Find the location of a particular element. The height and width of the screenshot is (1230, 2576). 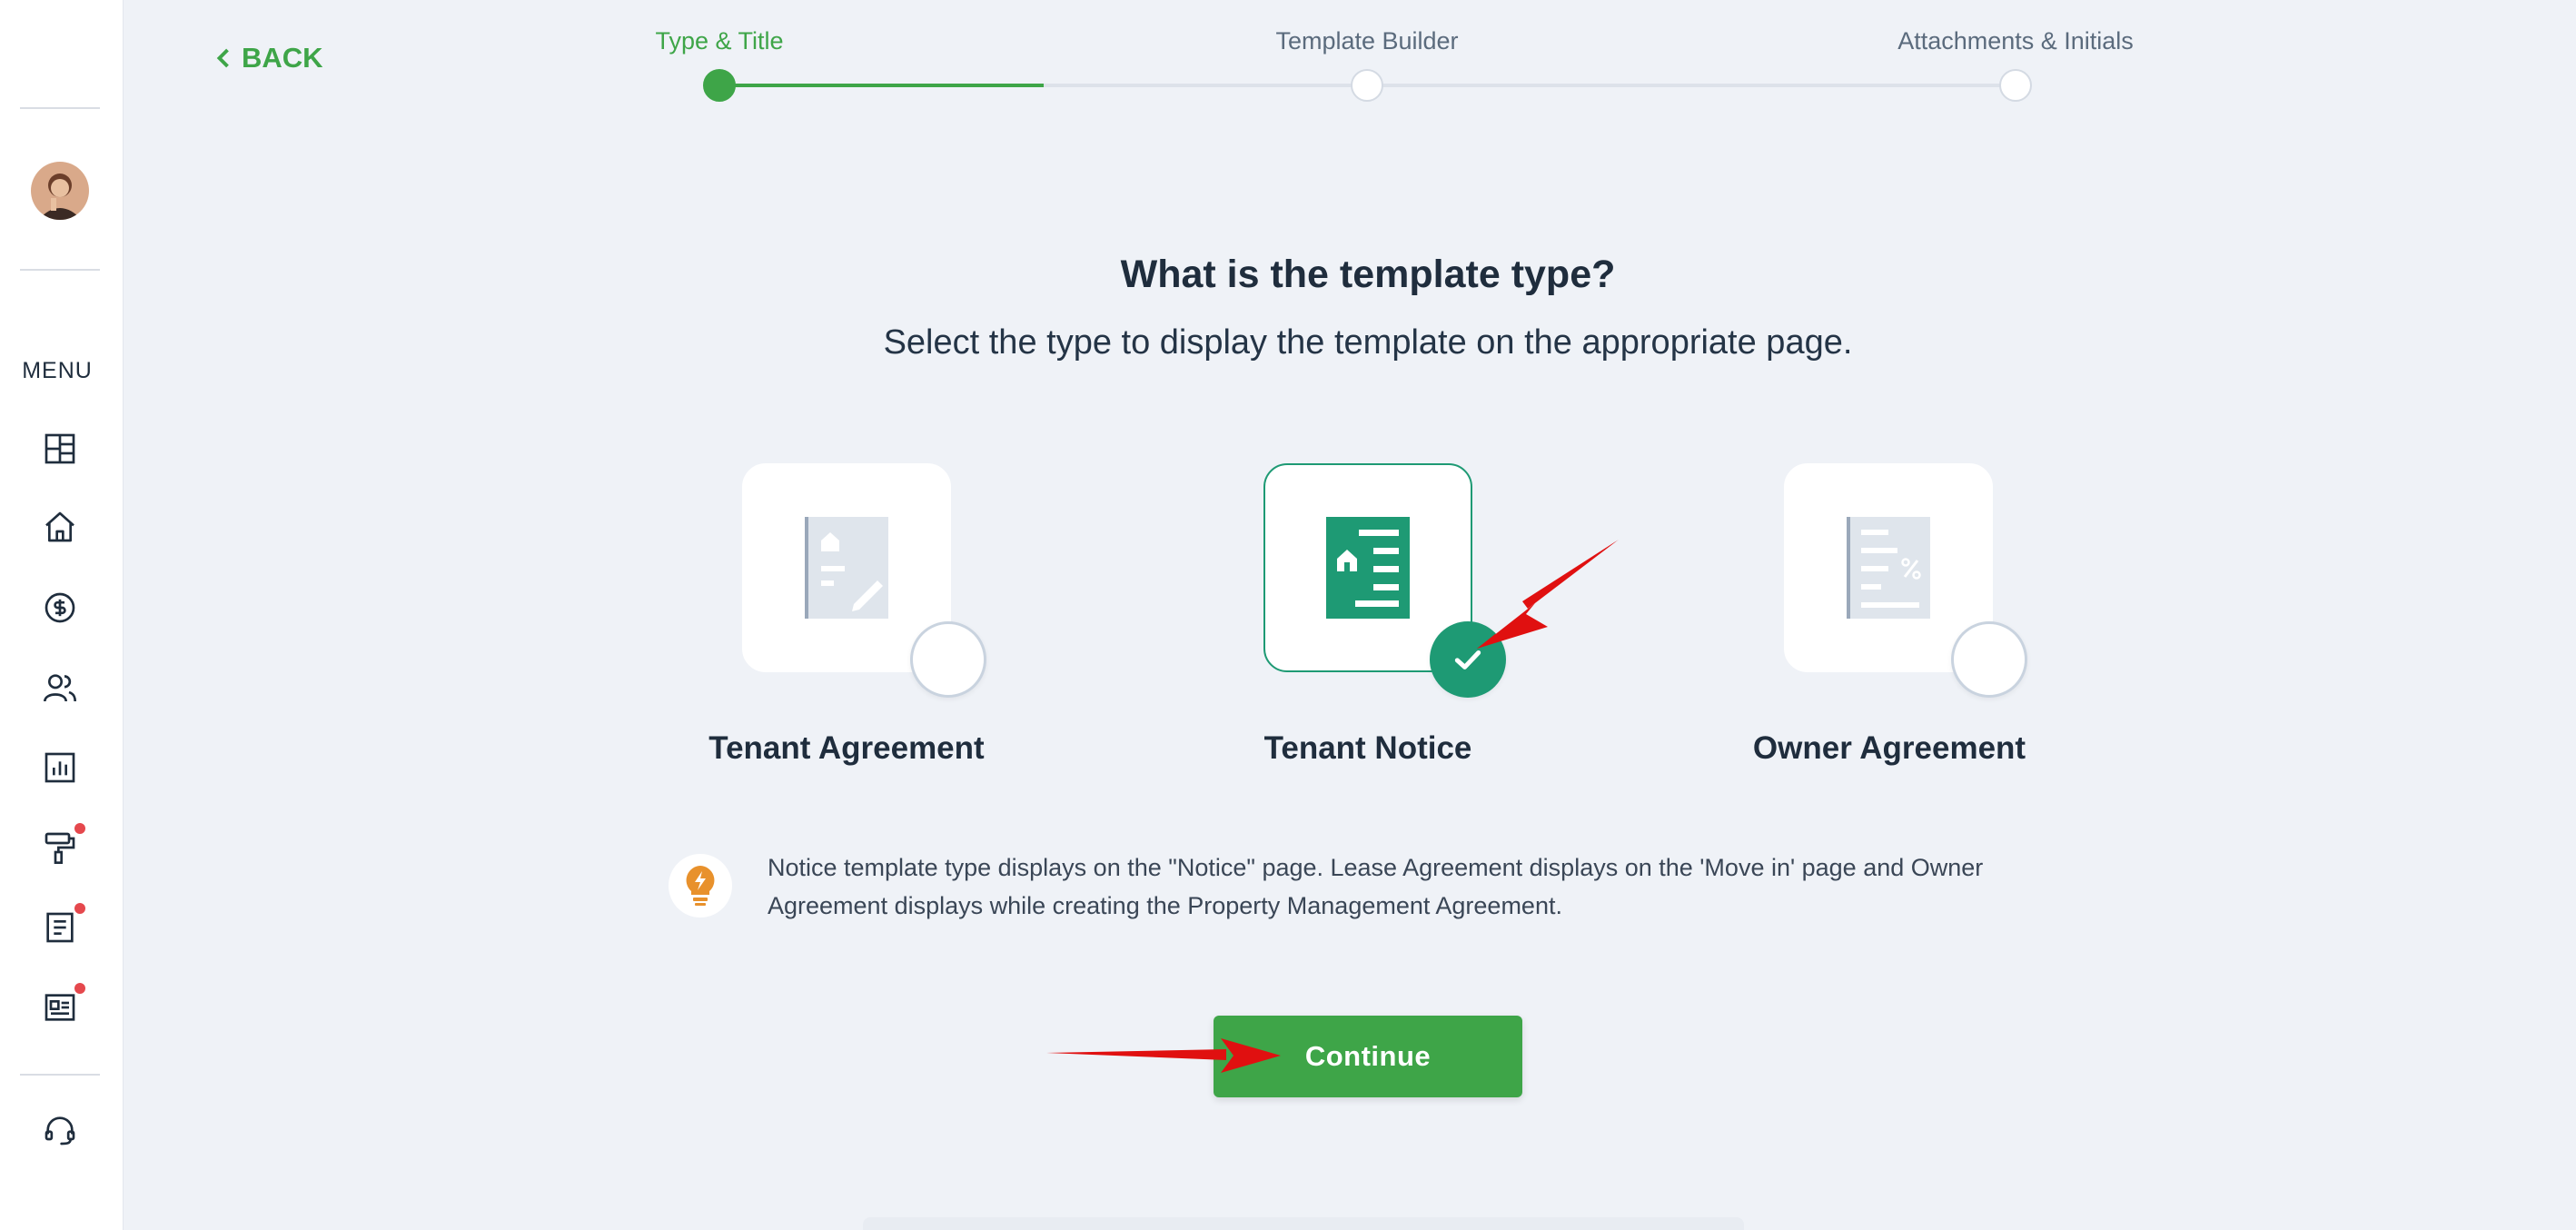

home-icon is located at coordinates (60, 527).